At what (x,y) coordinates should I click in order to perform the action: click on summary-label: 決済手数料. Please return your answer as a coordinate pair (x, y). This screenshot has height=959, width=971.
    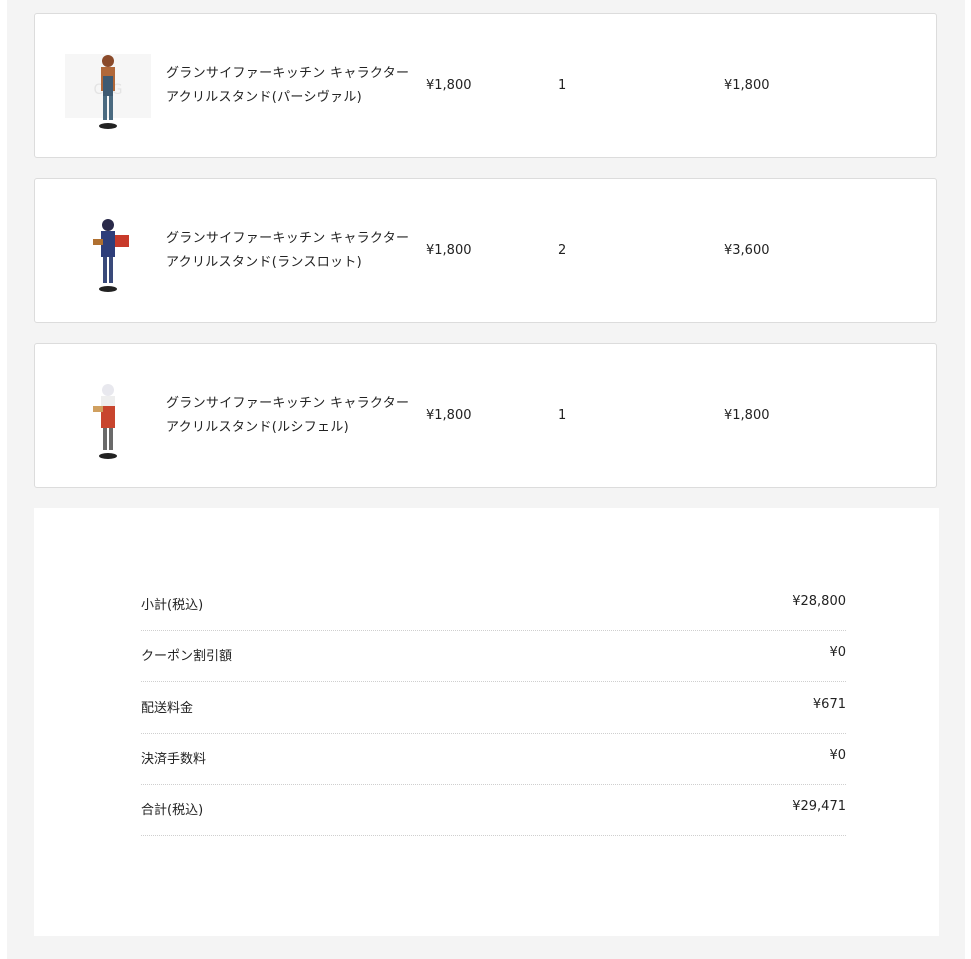
    Looking at the image, I should click on (174, 759).